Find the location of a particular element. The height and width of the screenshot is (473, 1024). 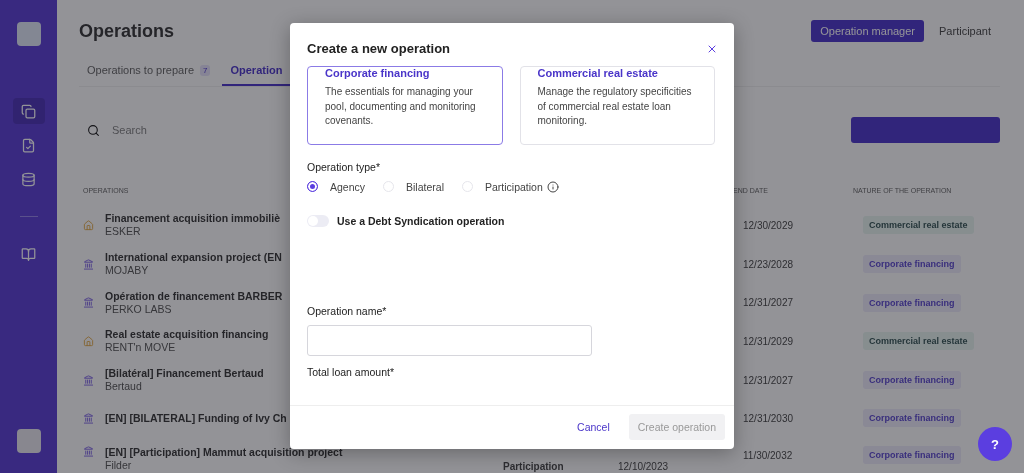

field-label: Operation name* is located at coordinates (347, 310).